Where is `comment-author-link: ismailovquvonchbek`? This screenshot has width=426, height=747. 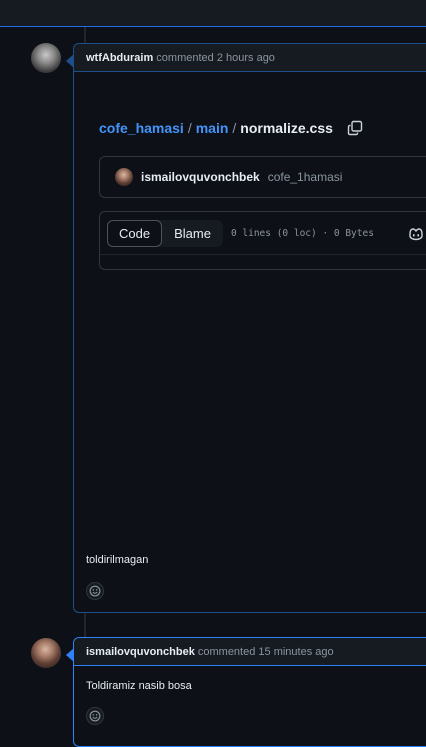 comment-author-link: ismailovquvonchbek is located at coordinates (140, 652).